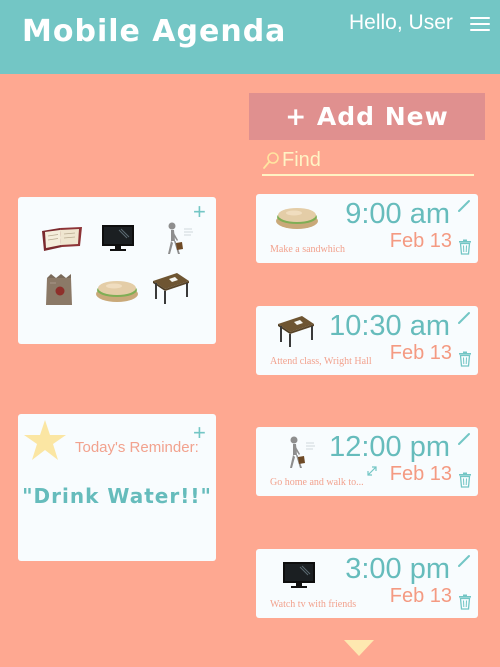 The width and height of the screenshot is (500, 667). I want to click on event-description: Watch tv with friends, so click(313, 604).